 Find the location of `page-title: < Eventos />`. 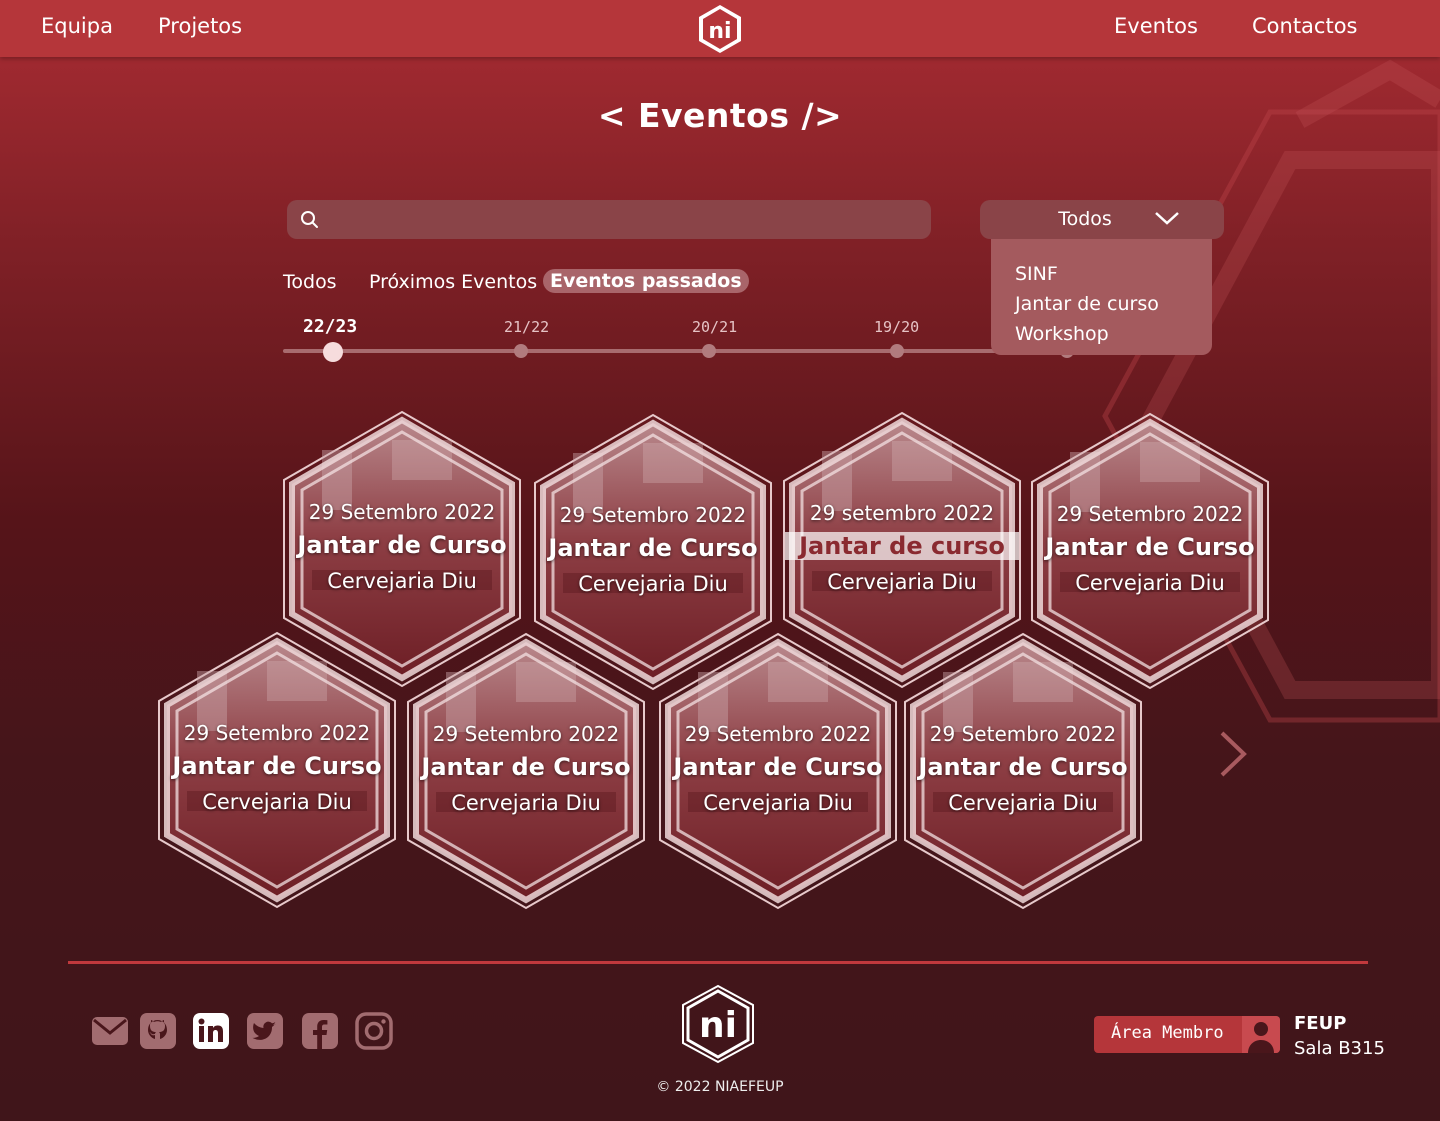

page-title: < Eventos /> is located at coordinates (720, 115).